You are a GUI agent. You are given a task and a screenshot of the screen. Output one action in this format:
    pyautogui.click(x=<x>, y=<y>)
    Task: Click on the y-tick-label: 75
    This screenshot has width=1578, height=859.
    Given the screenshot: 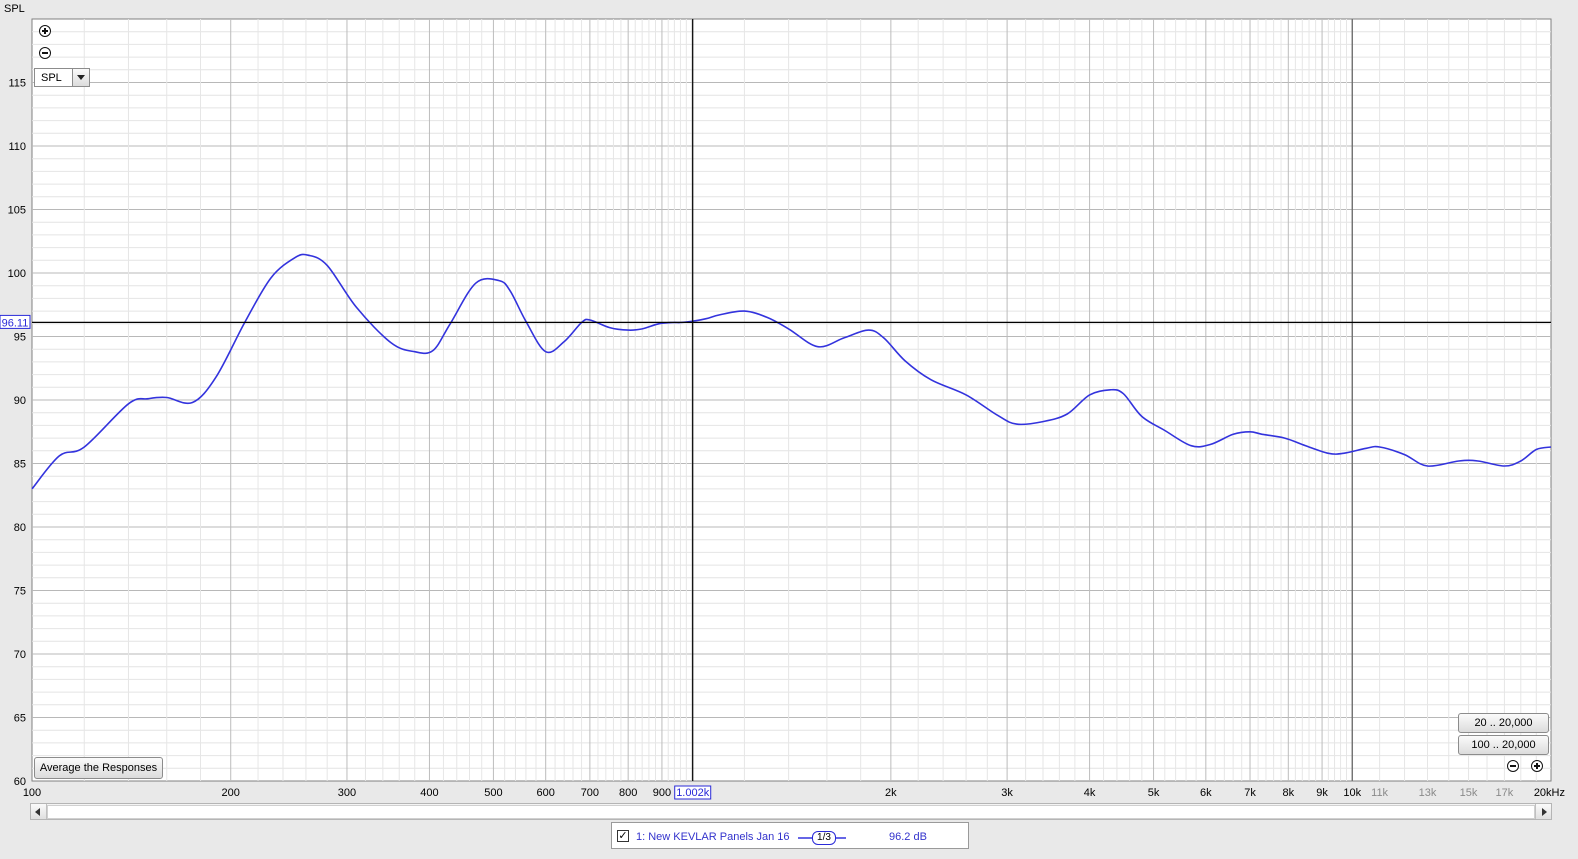 What is the action you would take?
    pyautogui.click(x=20, y=592)
    